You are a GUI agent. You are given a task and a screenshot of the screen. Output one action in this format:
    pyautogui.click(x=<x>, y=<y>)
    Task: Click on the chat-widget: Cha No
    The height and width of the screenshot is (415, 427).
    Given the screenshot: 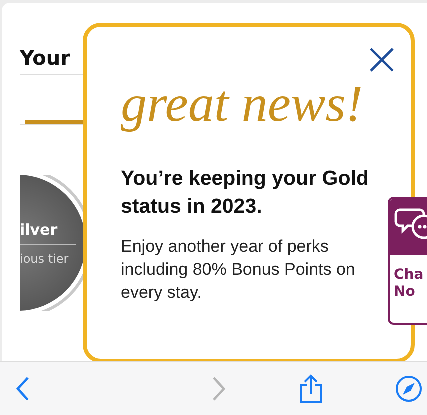 What is the action you would take?
    pyautogui.click(x=407, y=261)
    